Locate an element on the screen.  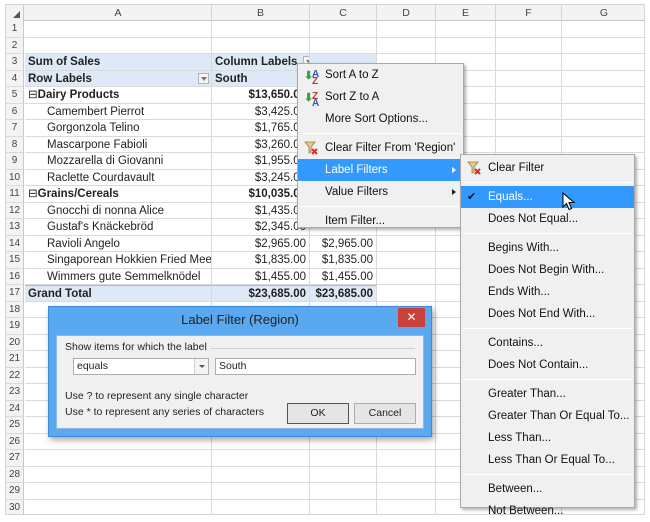
cell: Gorgonzola Telino is located at coordinates (118, 128).